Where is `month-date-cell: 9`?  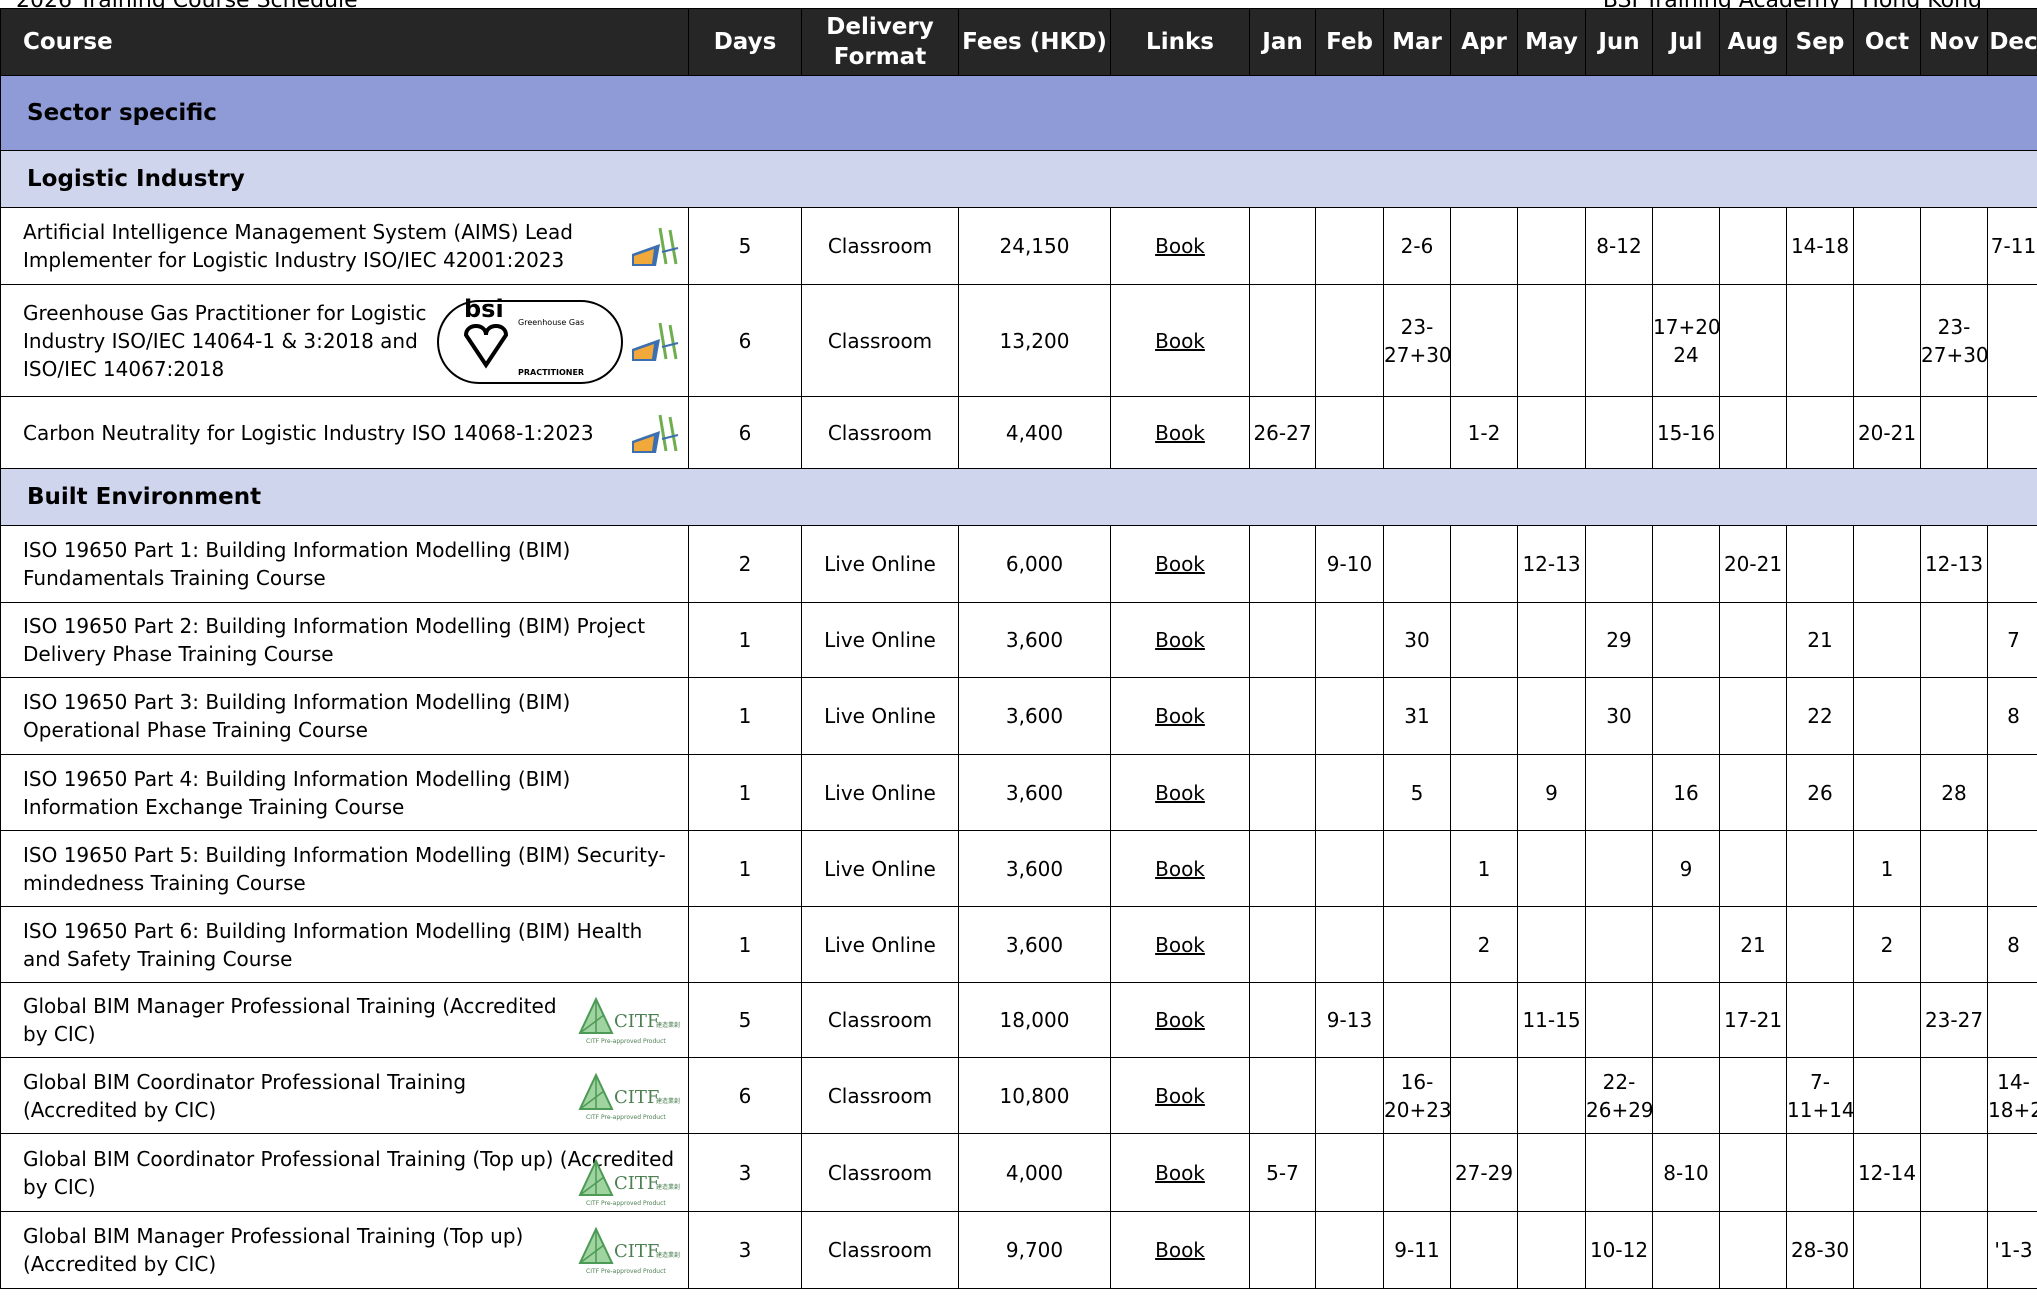
month-date-cell: 9 is located at coordinates (1551, 792).